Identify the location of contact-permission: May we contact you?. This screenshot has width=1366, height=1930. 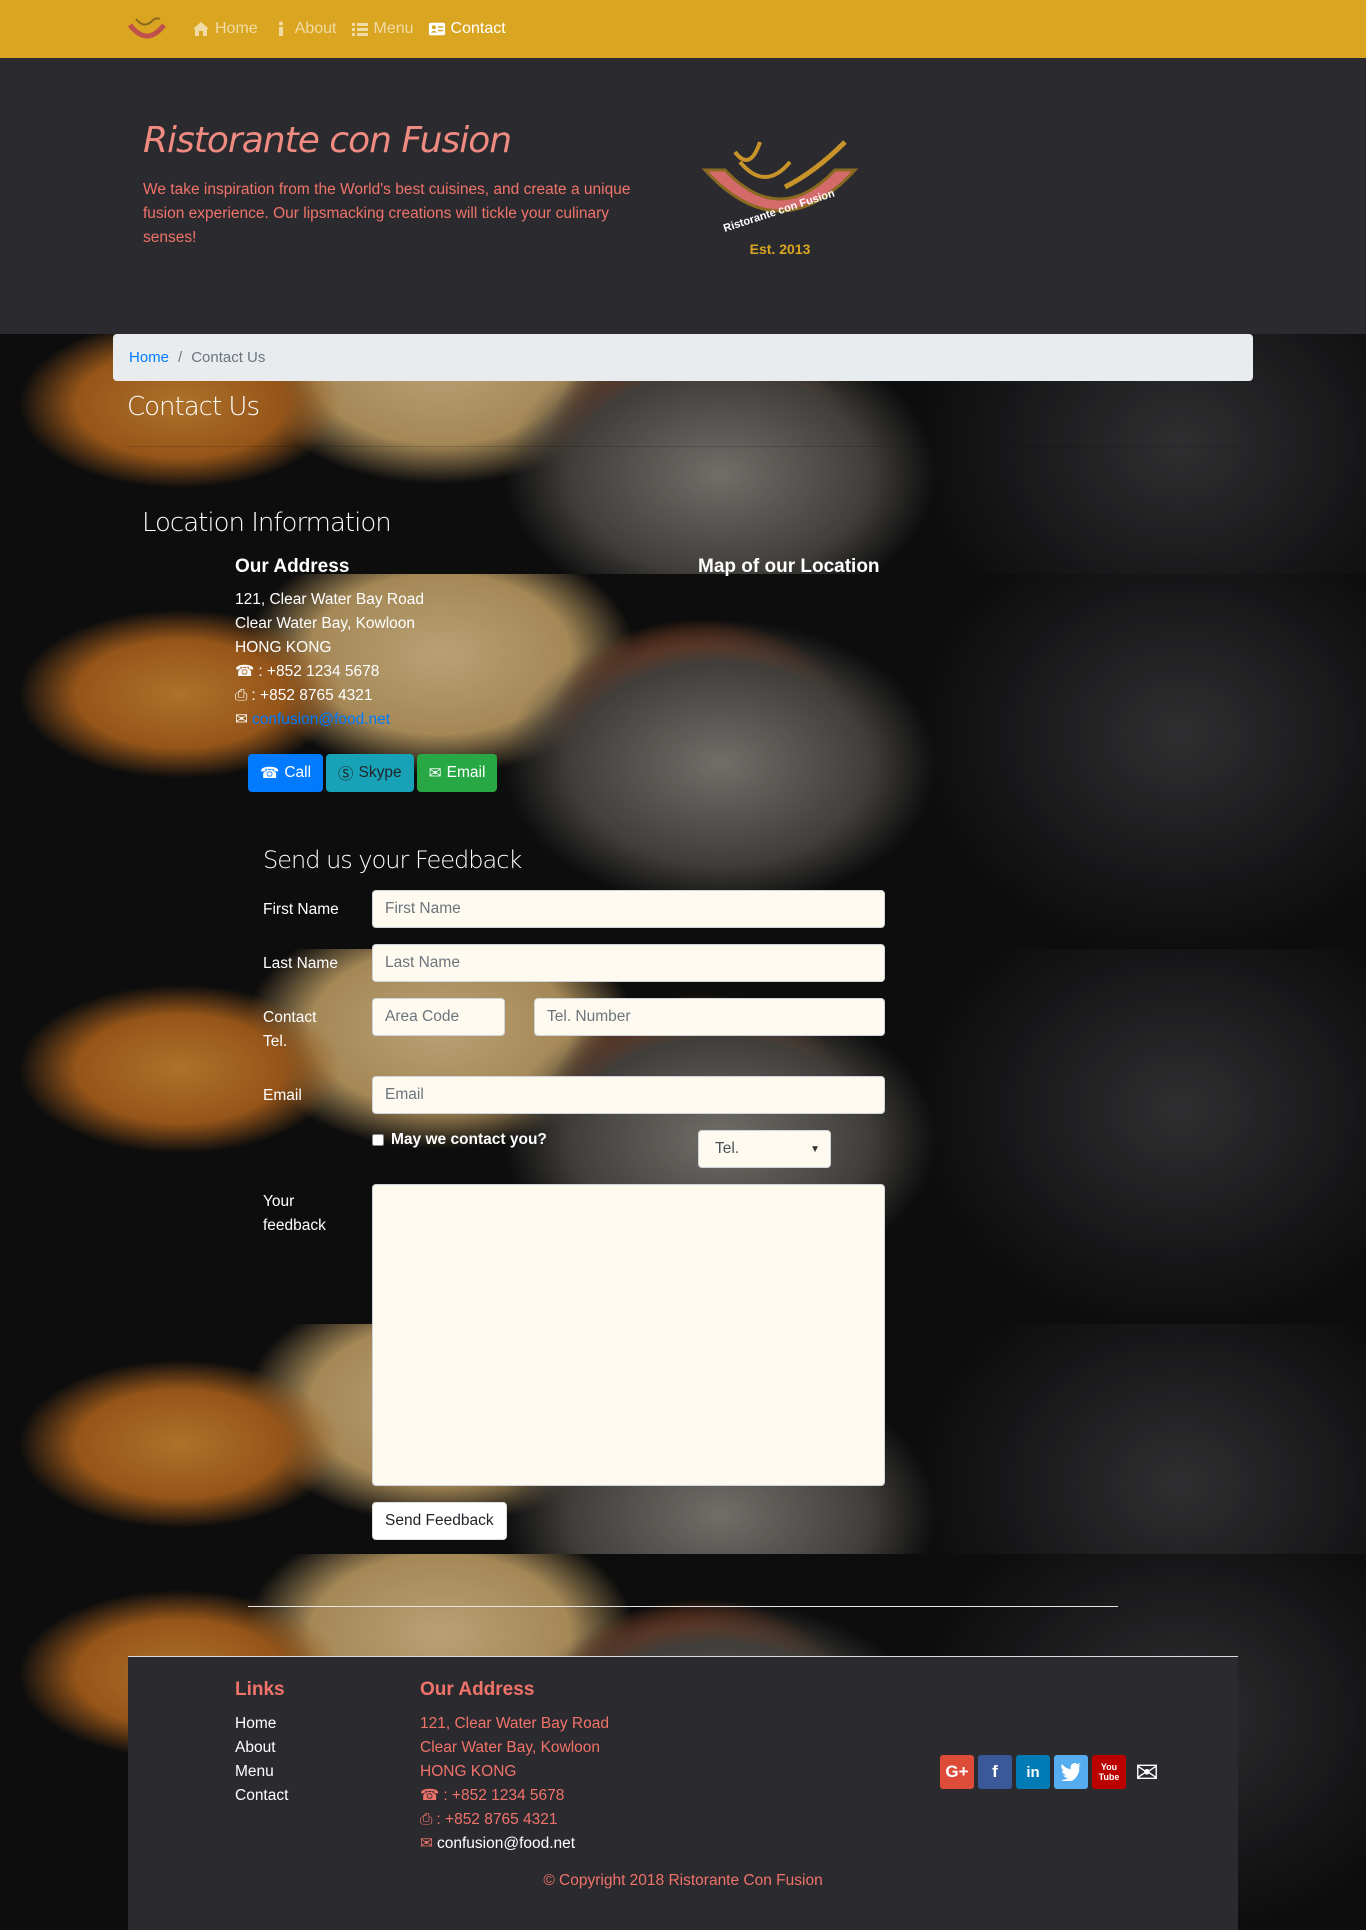
(459, 1140).